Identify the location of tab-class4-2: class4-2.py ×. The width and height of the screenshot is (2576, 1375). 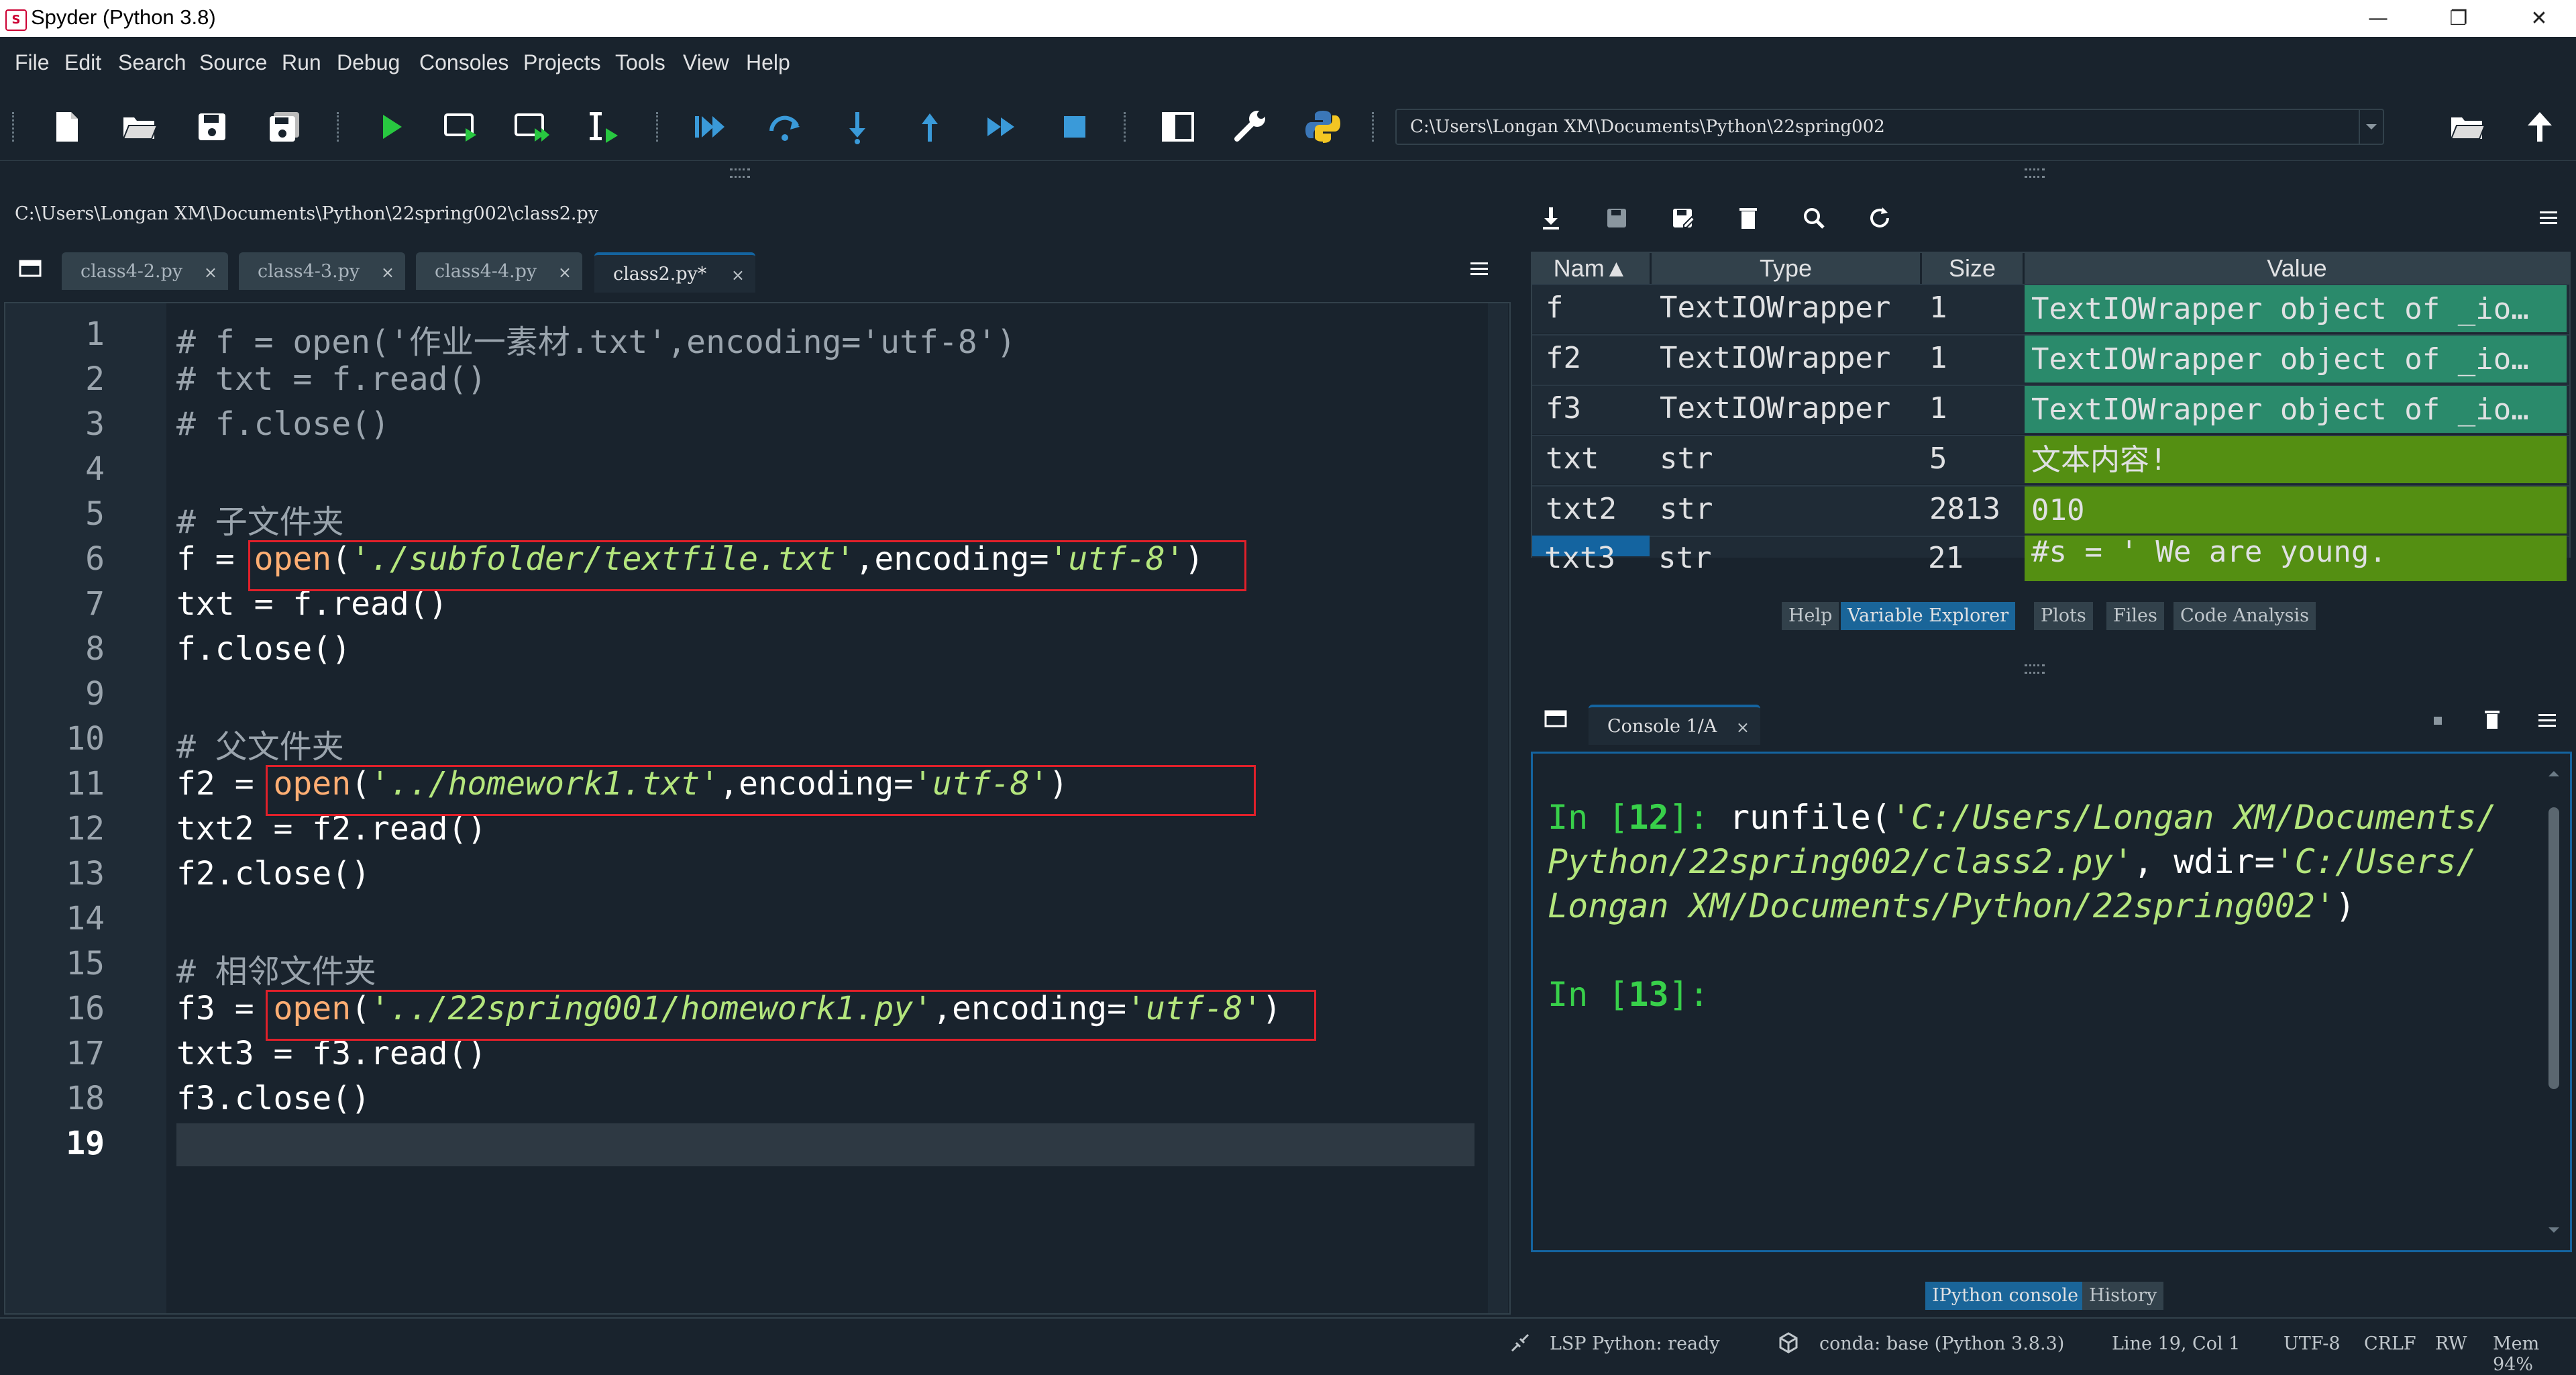
(145, 271).